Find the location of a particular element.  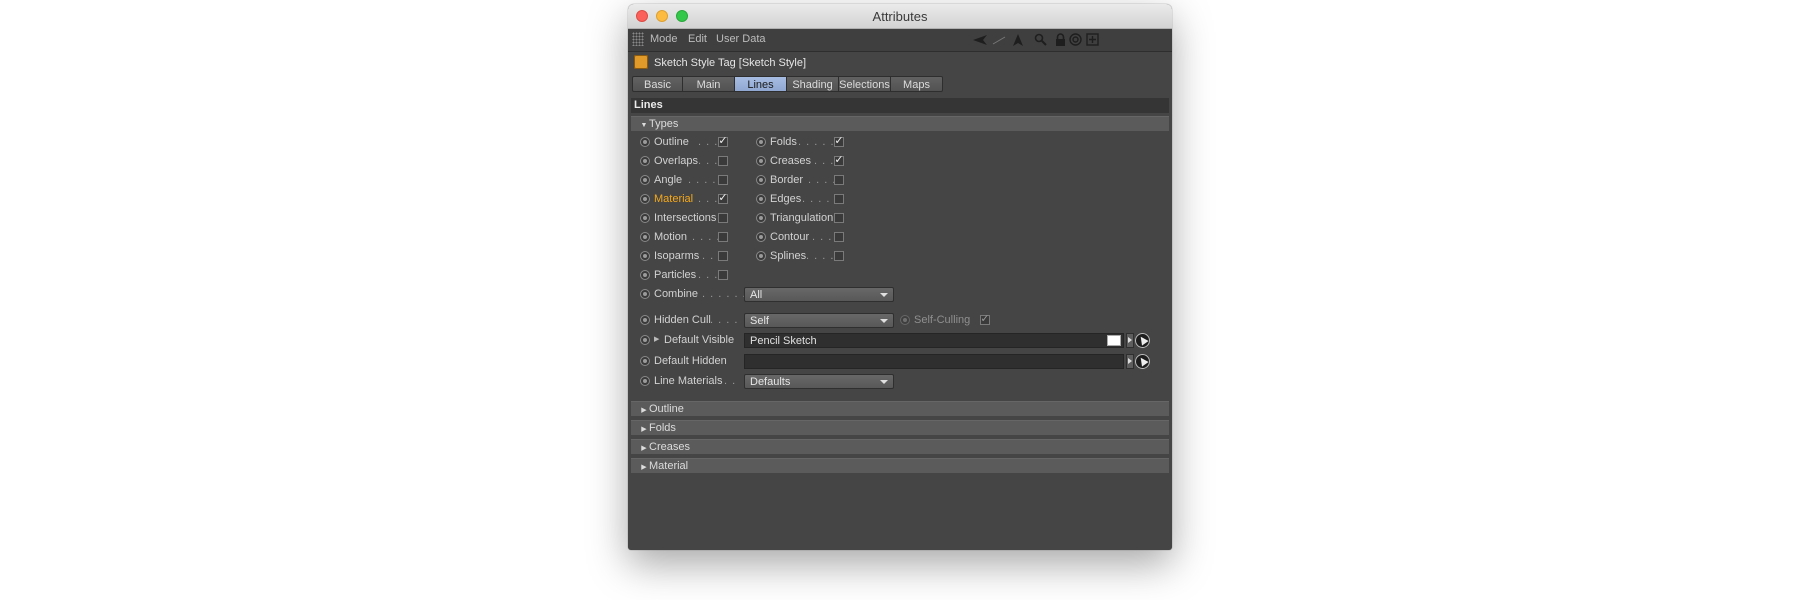

default-visible-menu-arrow-icon is located at coordinates (1130, 340).